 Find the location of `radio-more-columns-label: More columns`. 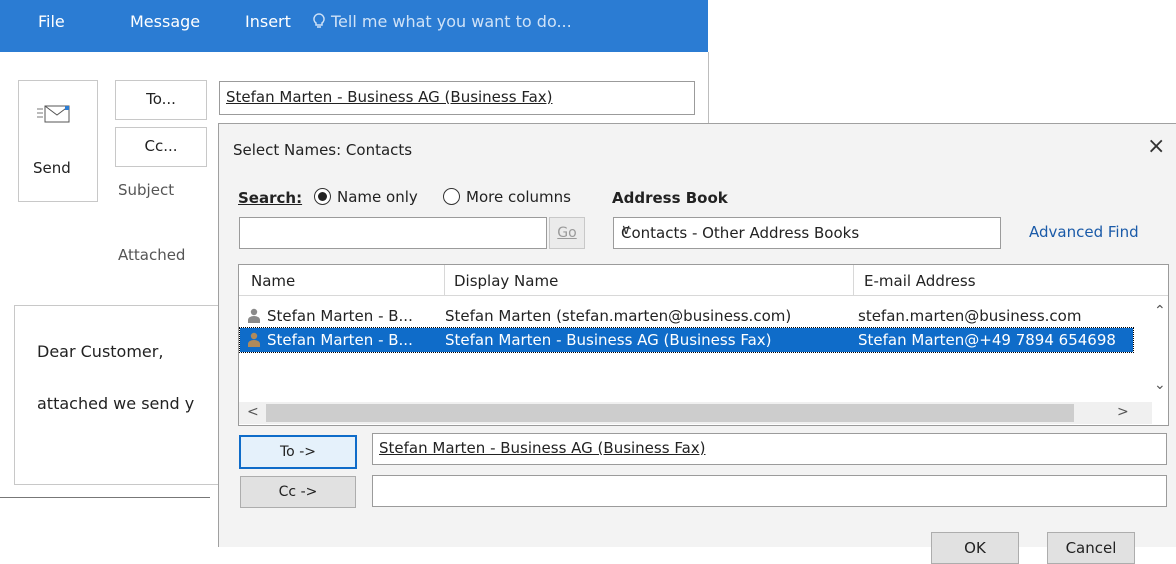

radio-more-columns-label: More columns is located at coordinates (518, 197).